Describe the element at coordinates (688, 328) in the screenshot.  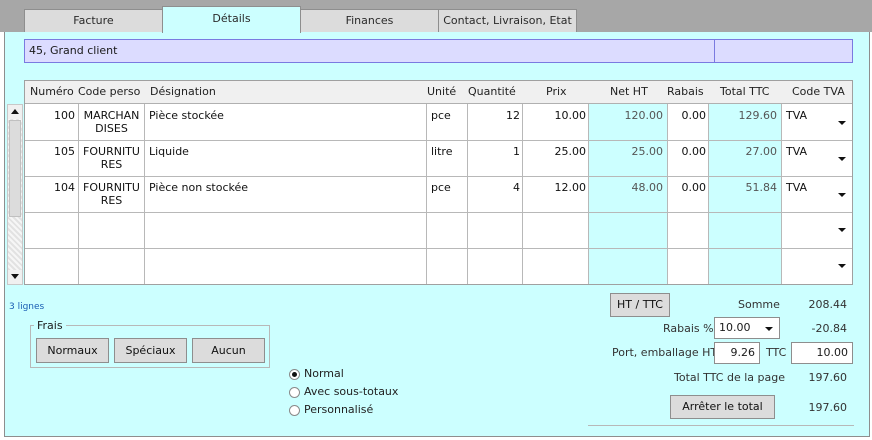
I see `rabais-percent-label: Rabais %` at that location.